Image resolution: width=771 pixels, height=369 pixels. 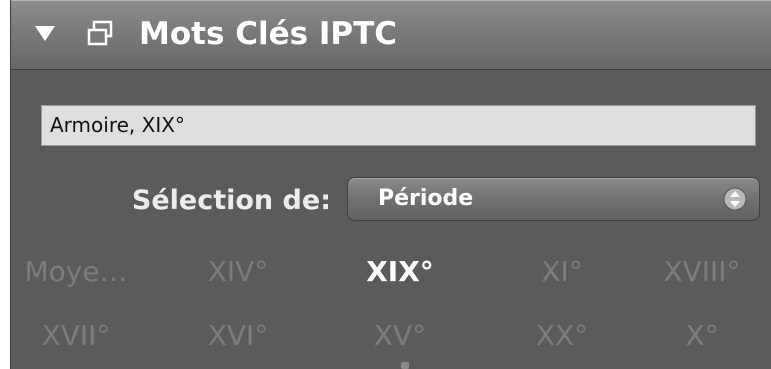 What do you see at coordinates (100, 33) in the screenshot?
I see `window-icon` at bounding box center [100, 33].